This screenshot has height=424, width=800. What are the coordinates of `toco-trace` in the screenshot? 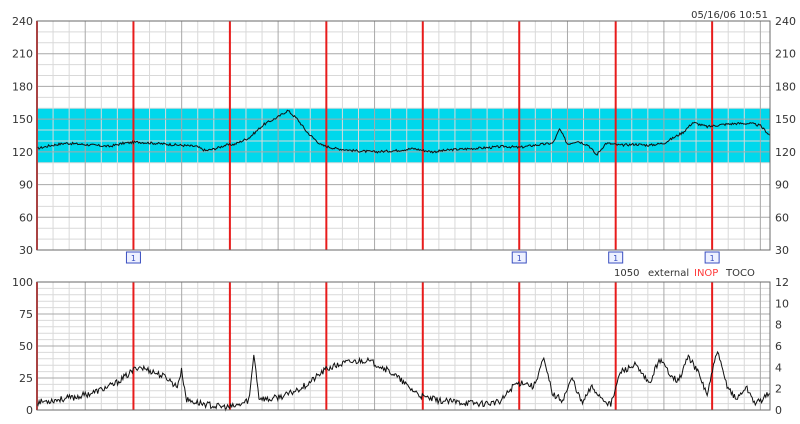 It's located at (403, 381).